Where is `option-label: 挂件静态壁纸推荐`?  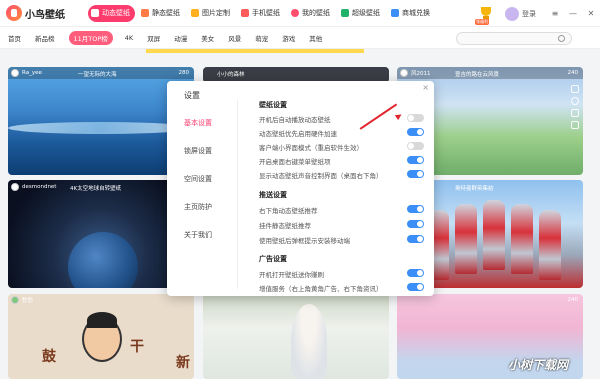
option-label: 挂件静态壁纸推荐 is located at coordinates (285, 226).